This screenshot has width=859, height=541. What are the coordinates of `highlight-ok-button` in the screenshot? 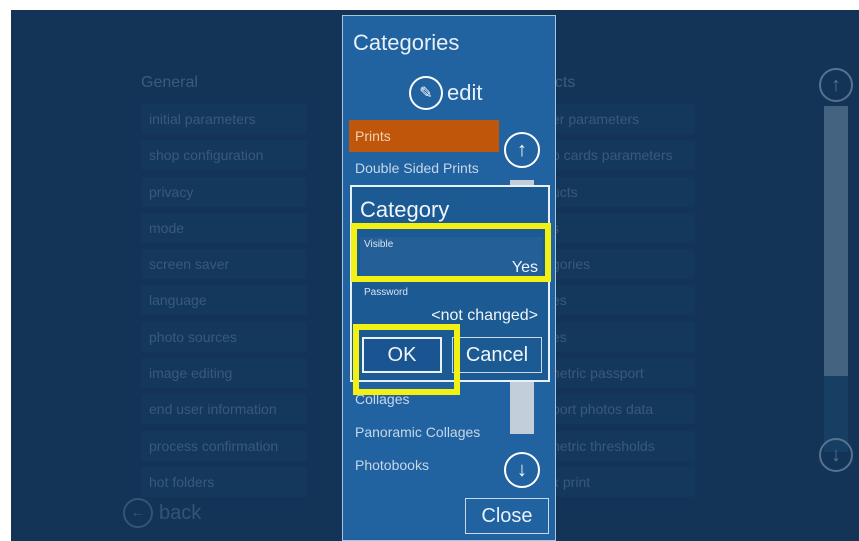 It's located at (406, 359).